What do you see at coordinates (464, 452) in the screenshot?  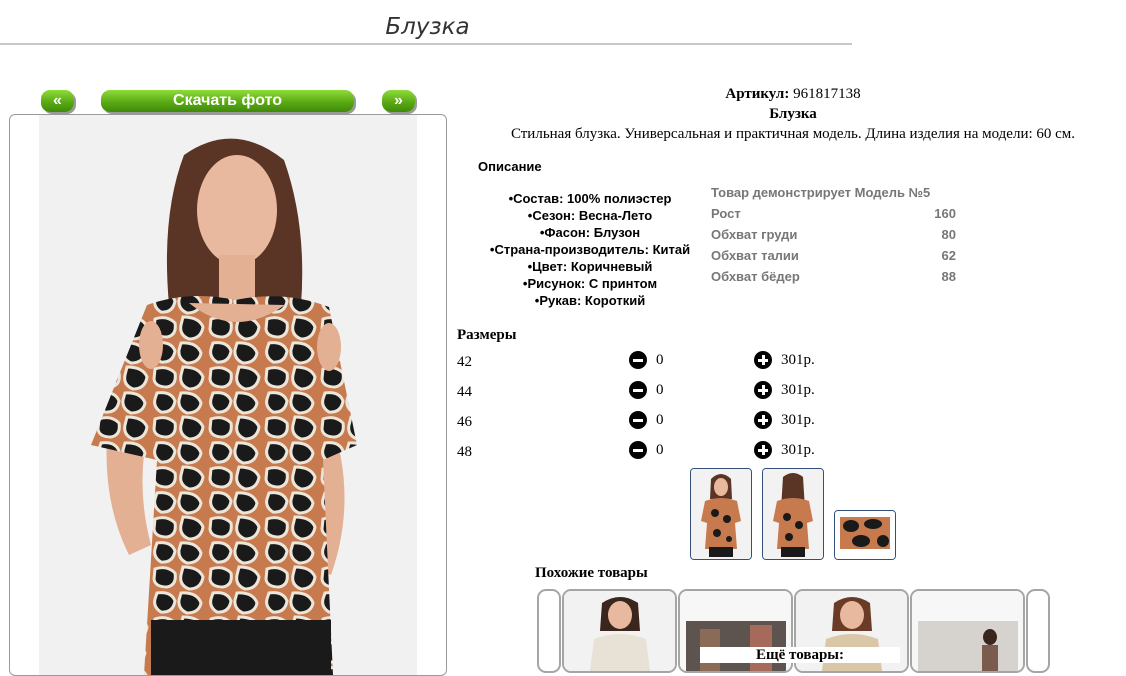 I see `size-label: 48` at bounding box center [464, 452].